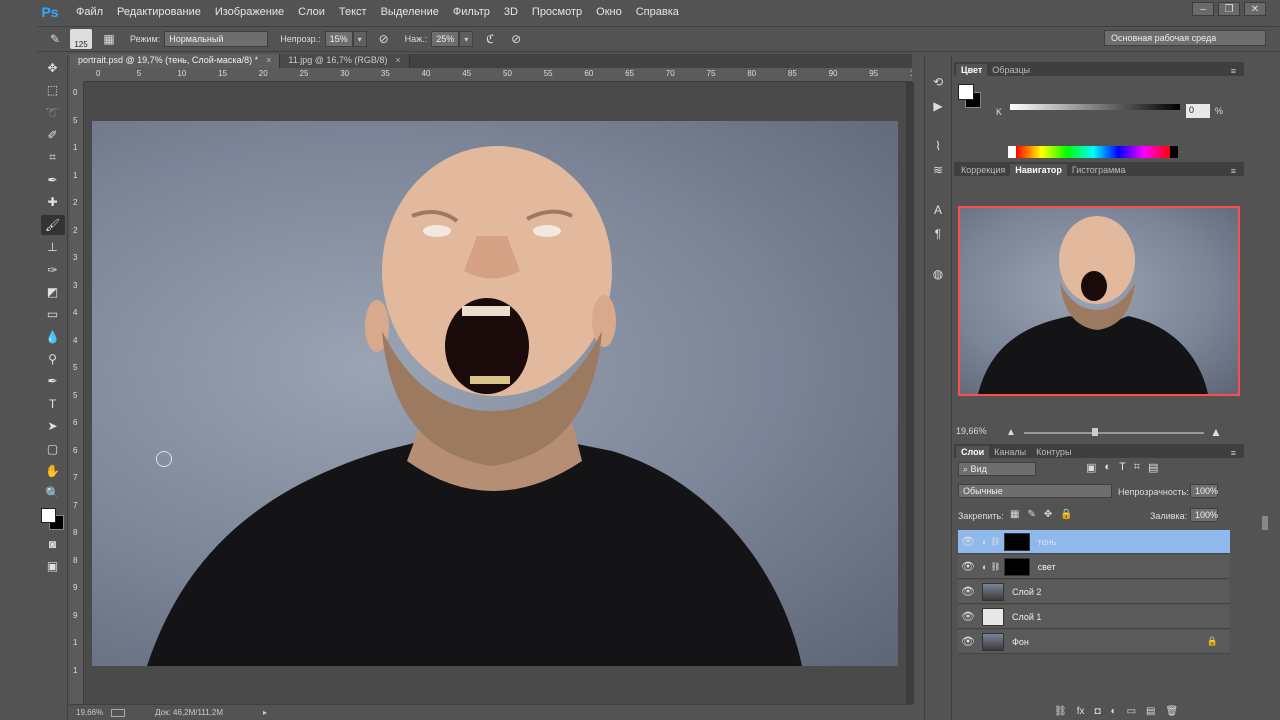  What do you see at coordinates (1026, 592) in the screenshot?
I see `layer-name: Слой 2` at bounding box center [1026, 592].